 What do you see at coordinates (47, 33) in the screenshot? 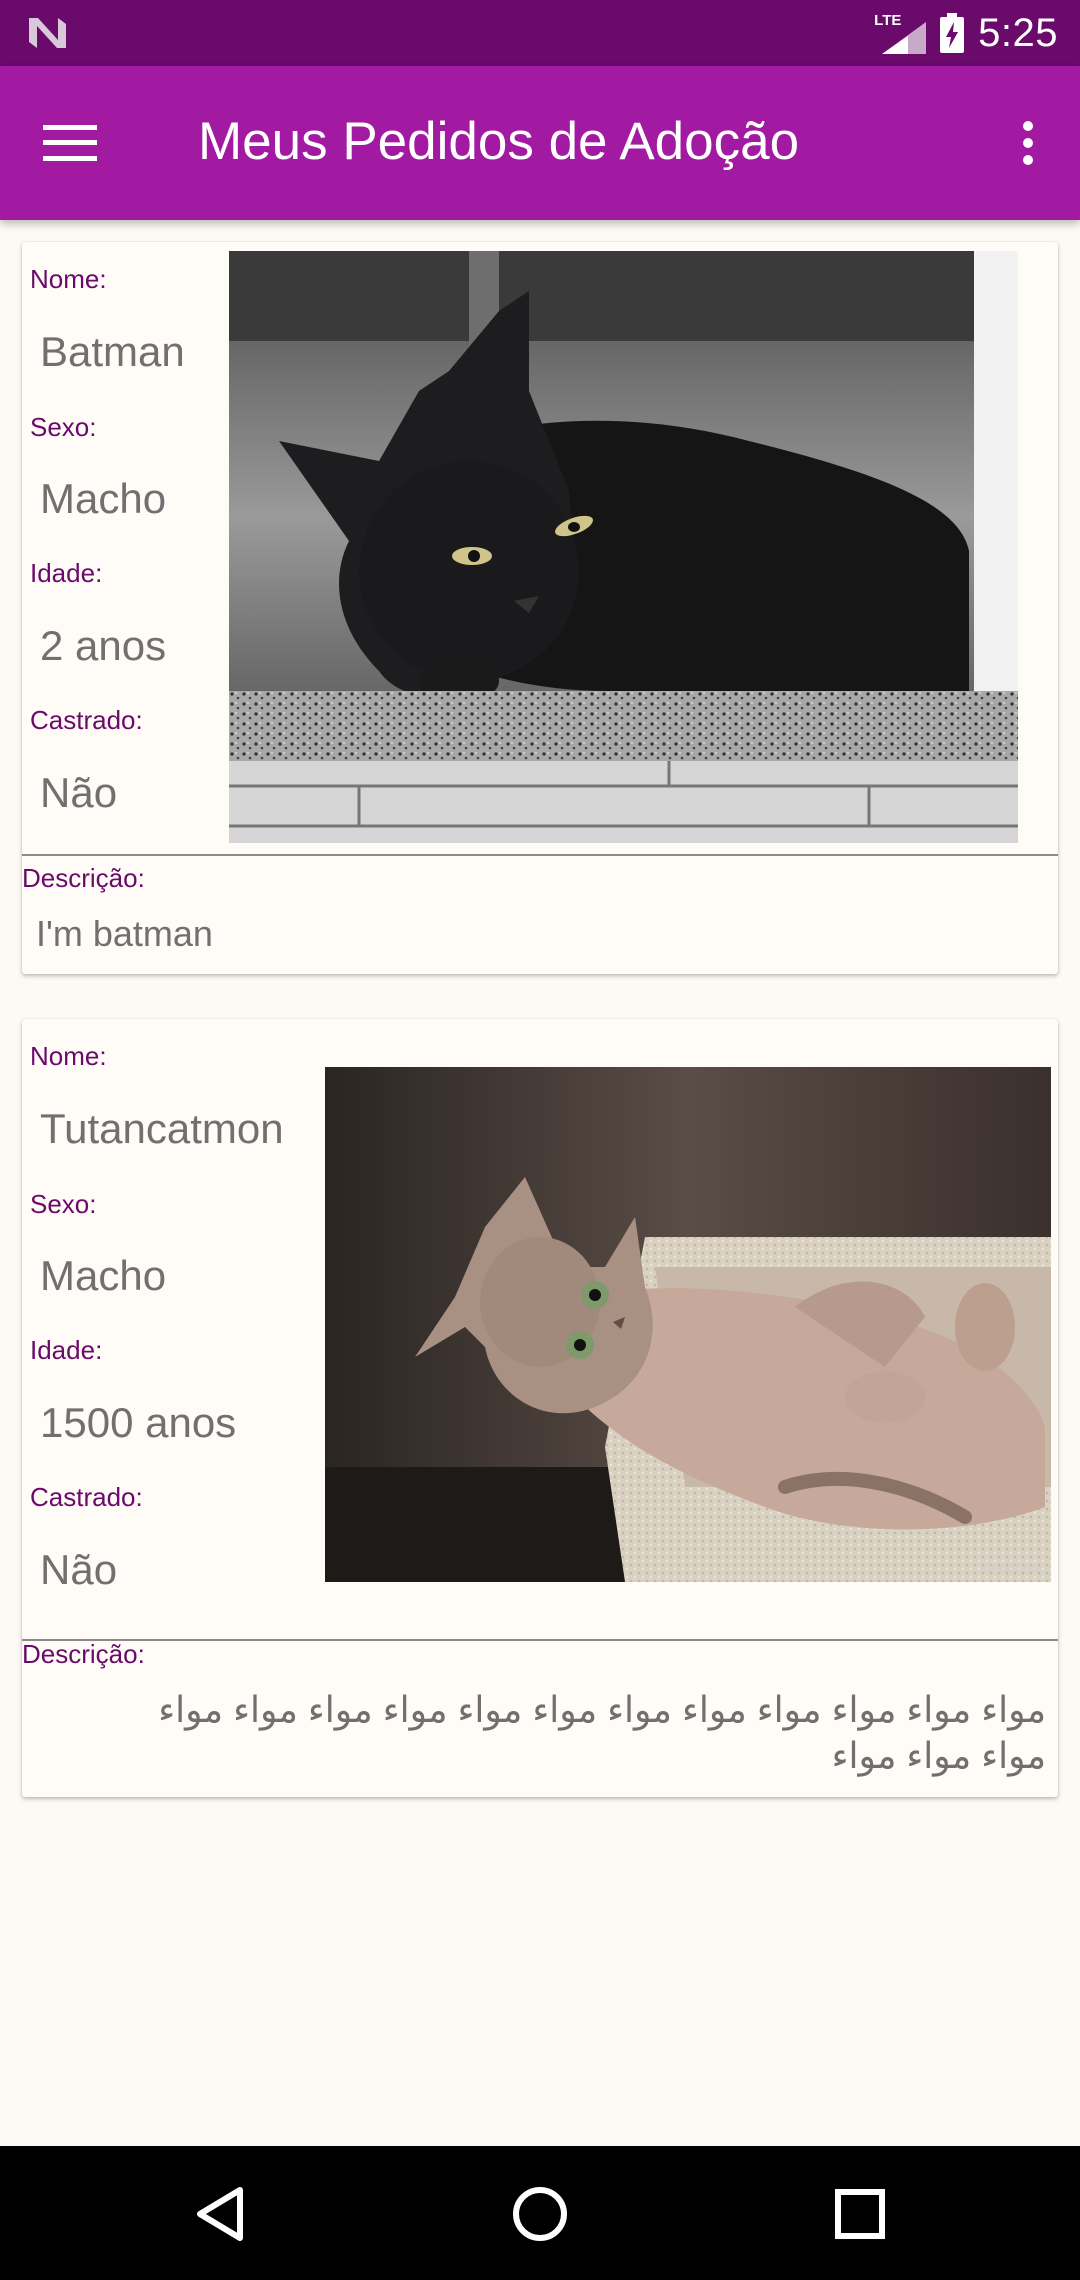
I see `notification-n-icon` at bounding box center [47, 33].